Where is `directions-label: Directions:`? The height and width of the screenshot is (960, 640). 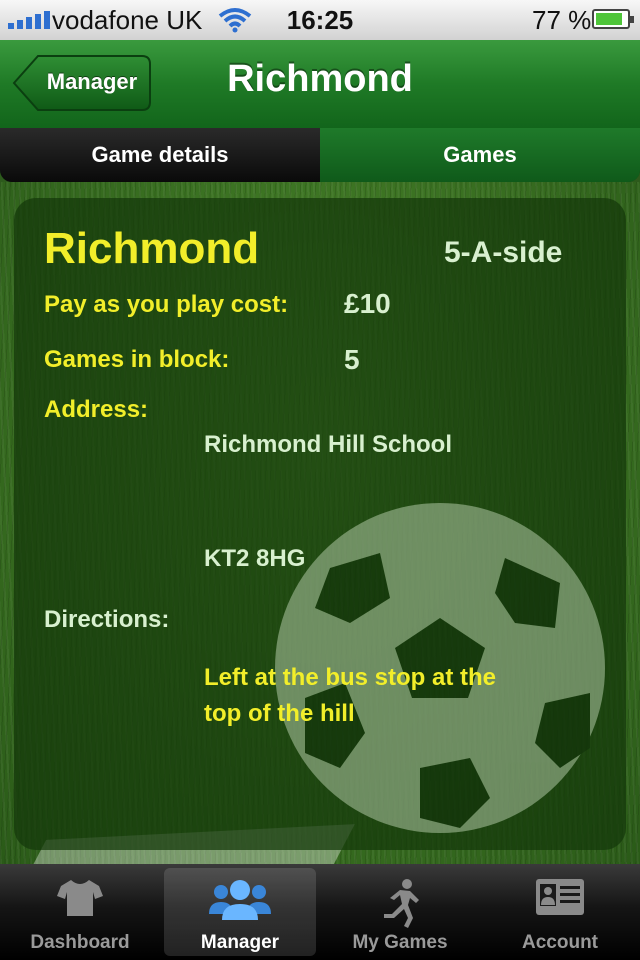
directions-label: Directions: is located at coordinates (107, 619).